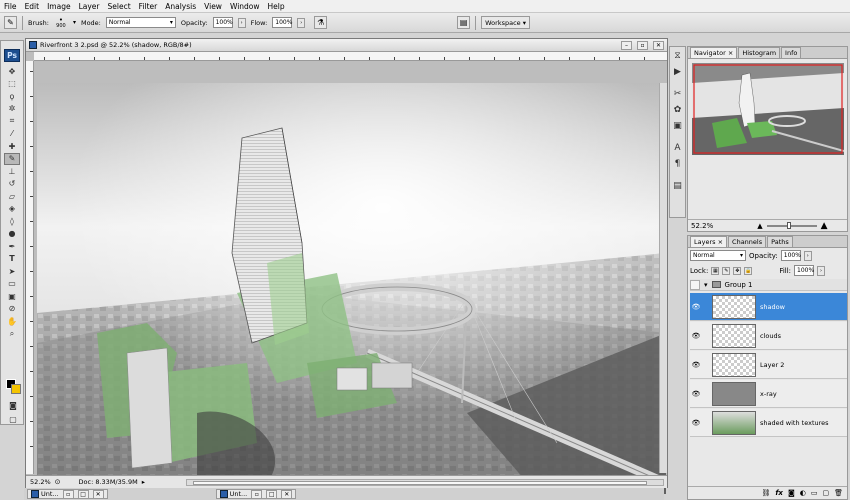 This screenshot has height=500, width=850. What do you see at coordinates (677, 56) in the screenshot?
I see `history-panel-icon: ⧖` at bounding box center [677, 56].